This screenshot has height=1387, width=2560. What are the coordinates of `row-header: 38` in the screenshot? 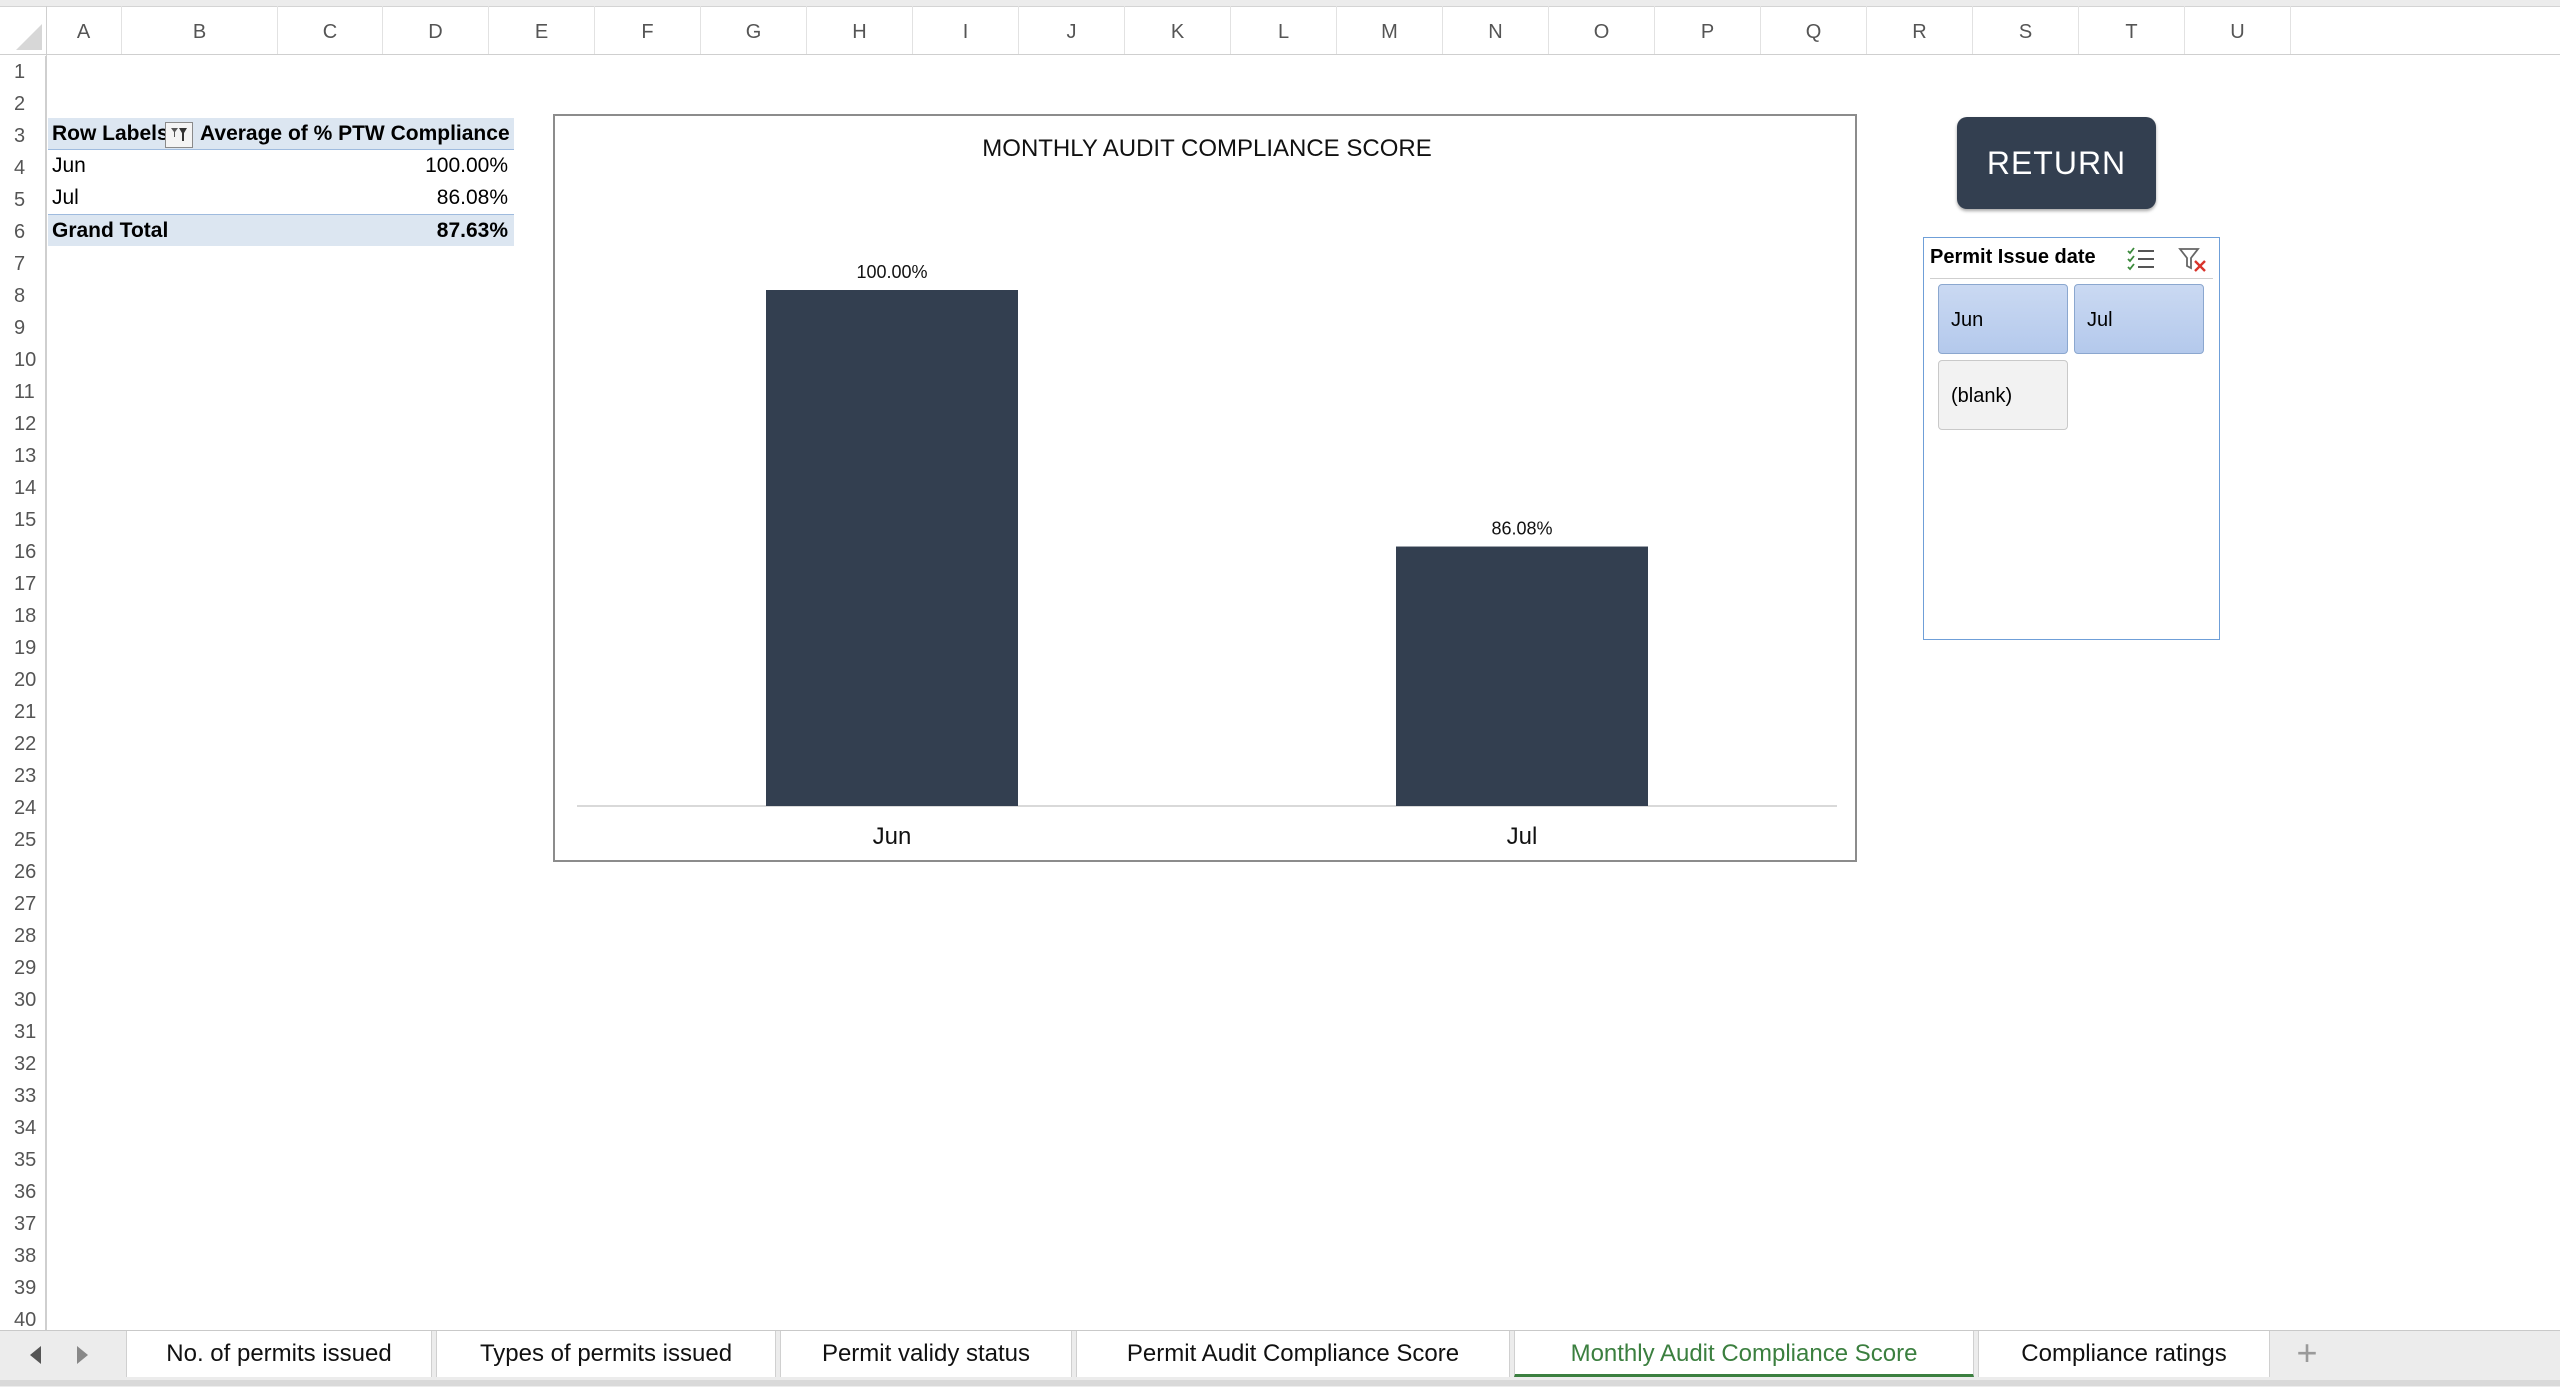 It's located at (23, 1256).